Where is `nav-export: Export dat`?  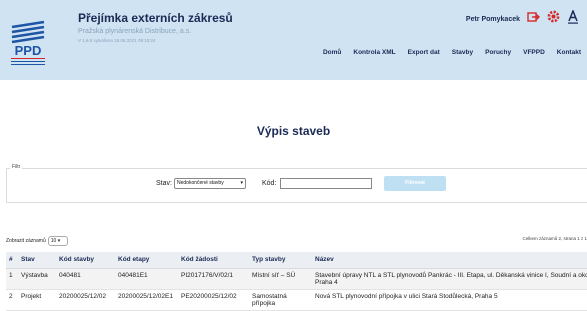
nav-export: Export dat is located at coordinates (424, 52).